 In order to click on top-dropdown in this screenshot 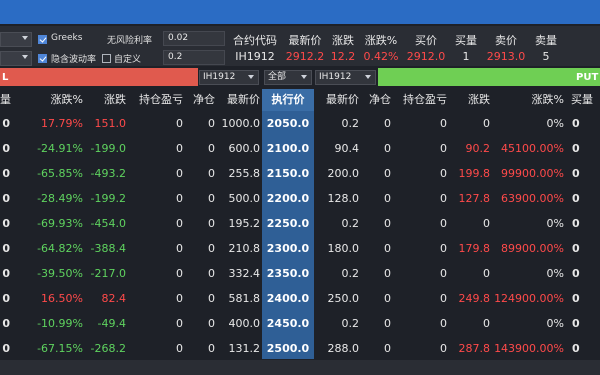, I will do `click(16, 39)`.